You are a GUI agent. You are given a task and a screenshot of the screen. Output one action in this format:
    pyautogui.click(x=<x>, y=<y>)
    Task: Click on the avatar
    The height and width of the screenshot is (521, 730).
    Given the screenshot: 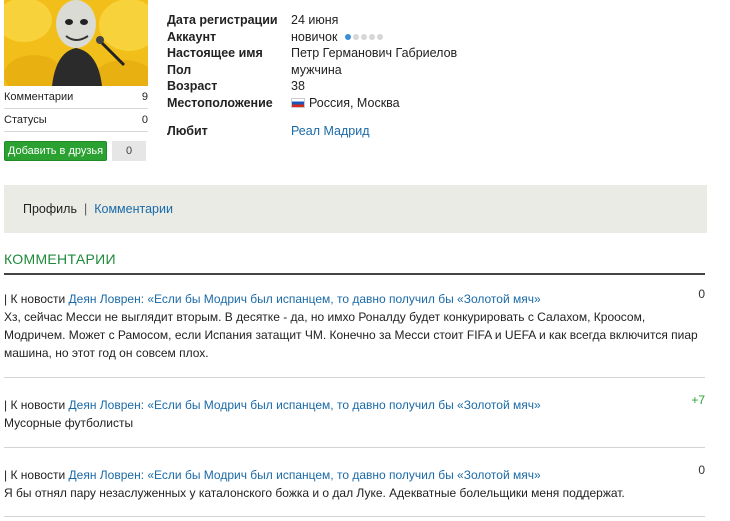 What is the action you would take?
    pyautogui.click(x=76, y=43)
    